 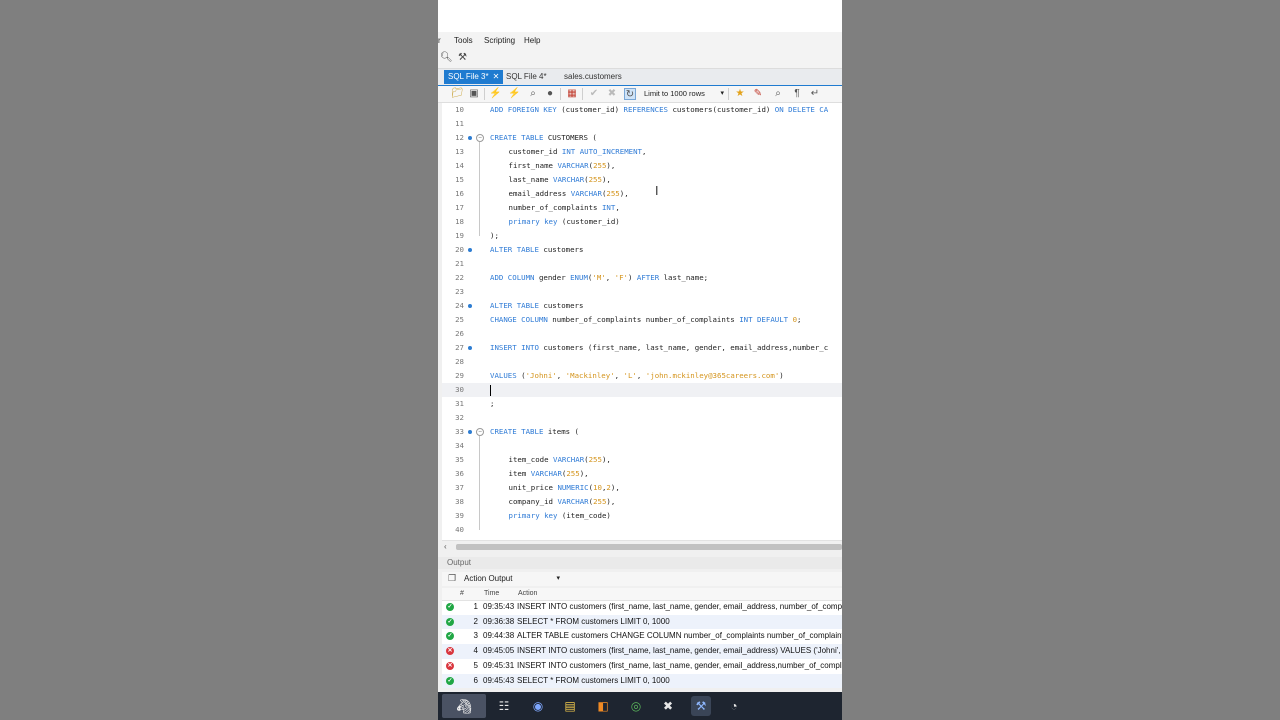 What do you see at coordinates (701, 706) in the screenshot?
I see `mysql-workbench-icon: ⚒` at bounding box center [701, 706].